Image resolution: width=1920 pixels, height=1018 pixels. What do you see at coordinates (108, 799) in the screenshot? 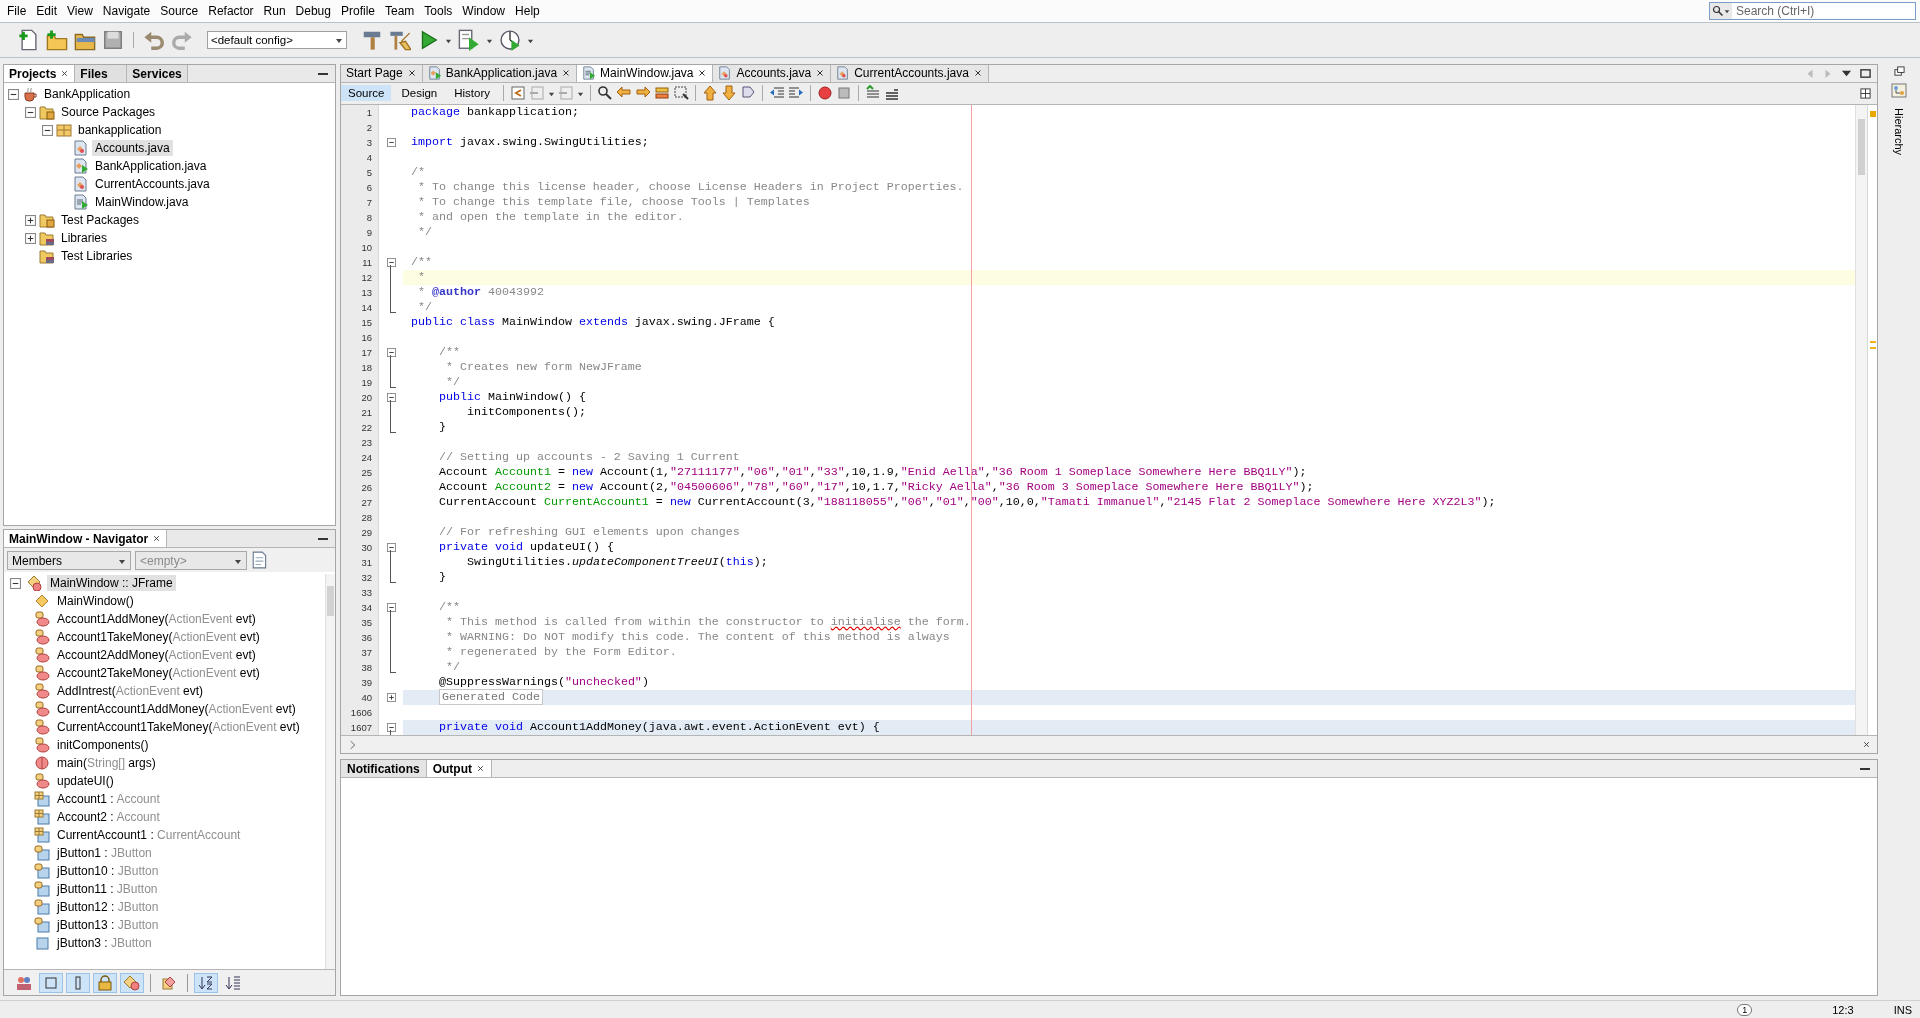
I see `navigator-item: Account1 : Account` at bounding box center [108, 799].